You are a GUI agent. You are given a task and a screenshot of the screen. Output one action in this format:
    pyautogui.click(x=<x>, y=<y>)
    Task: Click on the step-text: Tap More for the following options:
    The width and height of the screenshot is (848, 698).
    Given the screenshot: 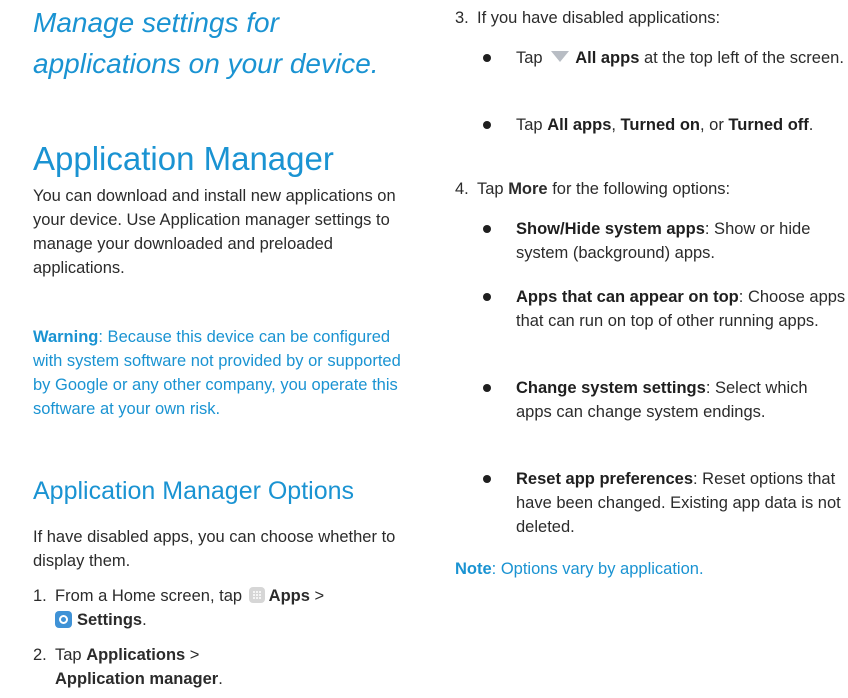 What is the action you would take?
    pyautogui.click(x=657, y=189)
    